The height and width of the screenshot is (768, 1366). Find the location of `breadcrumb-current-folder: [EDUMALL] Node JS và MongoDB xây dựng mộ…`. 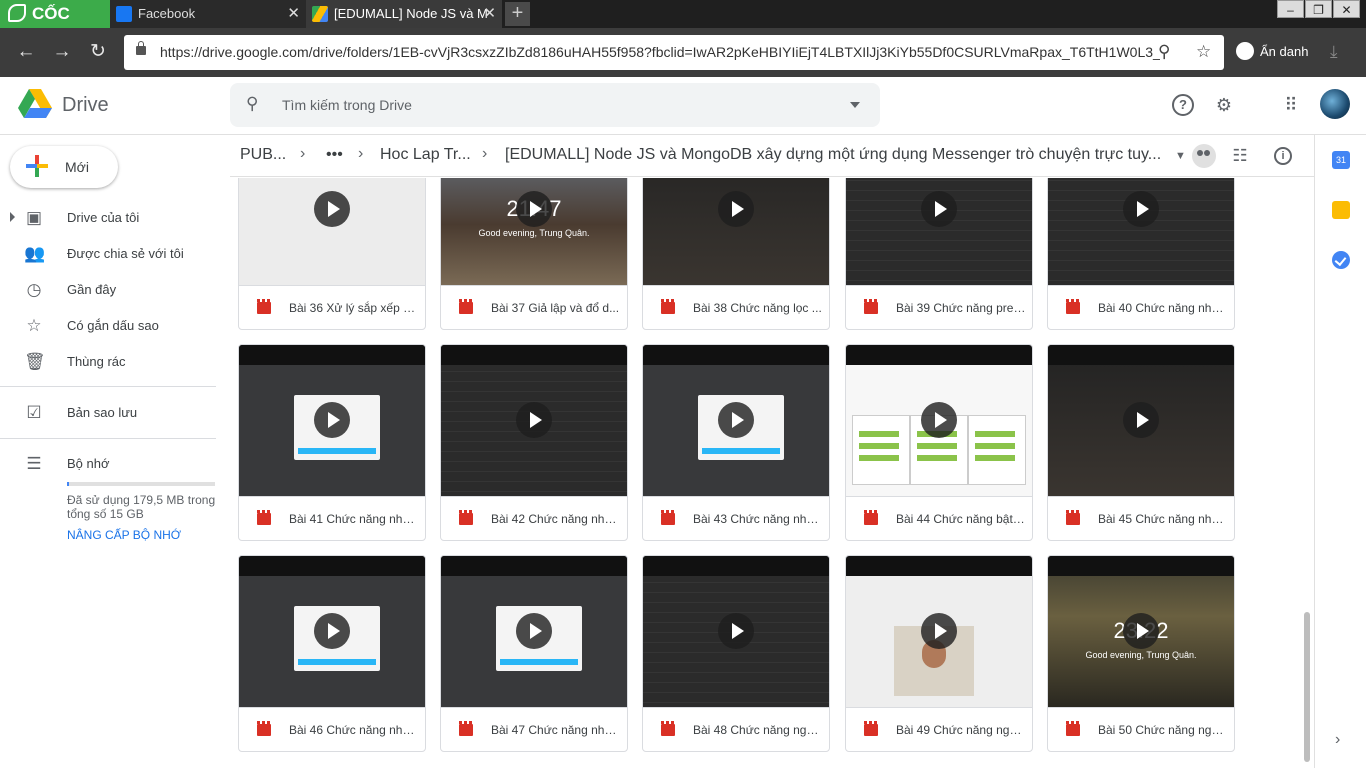

breadcrumb-current-folder: [EDUMALL] Node JS và MongoDB xây dựng mộ… is located at coordinates (837, 155).